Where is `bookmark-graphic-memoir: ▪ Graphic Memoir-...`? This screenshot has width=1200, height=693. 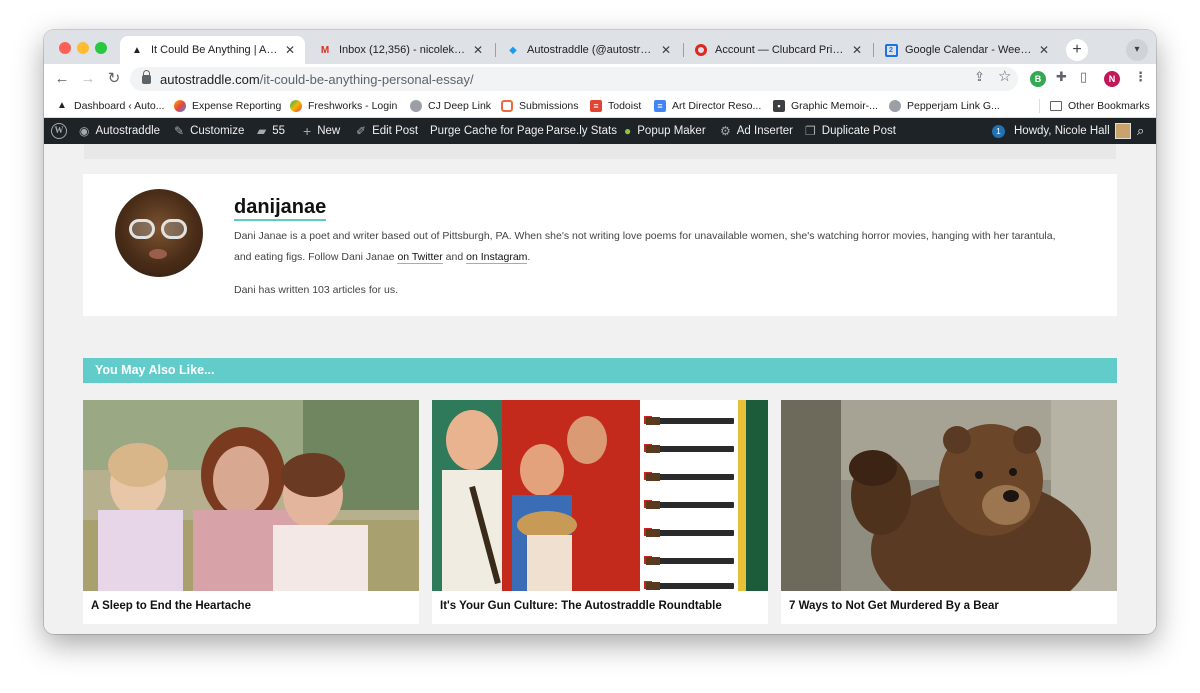 bookmark-graphic-memoir: ▪ Graphic Memoir-... is located at coordinates (825, 106).